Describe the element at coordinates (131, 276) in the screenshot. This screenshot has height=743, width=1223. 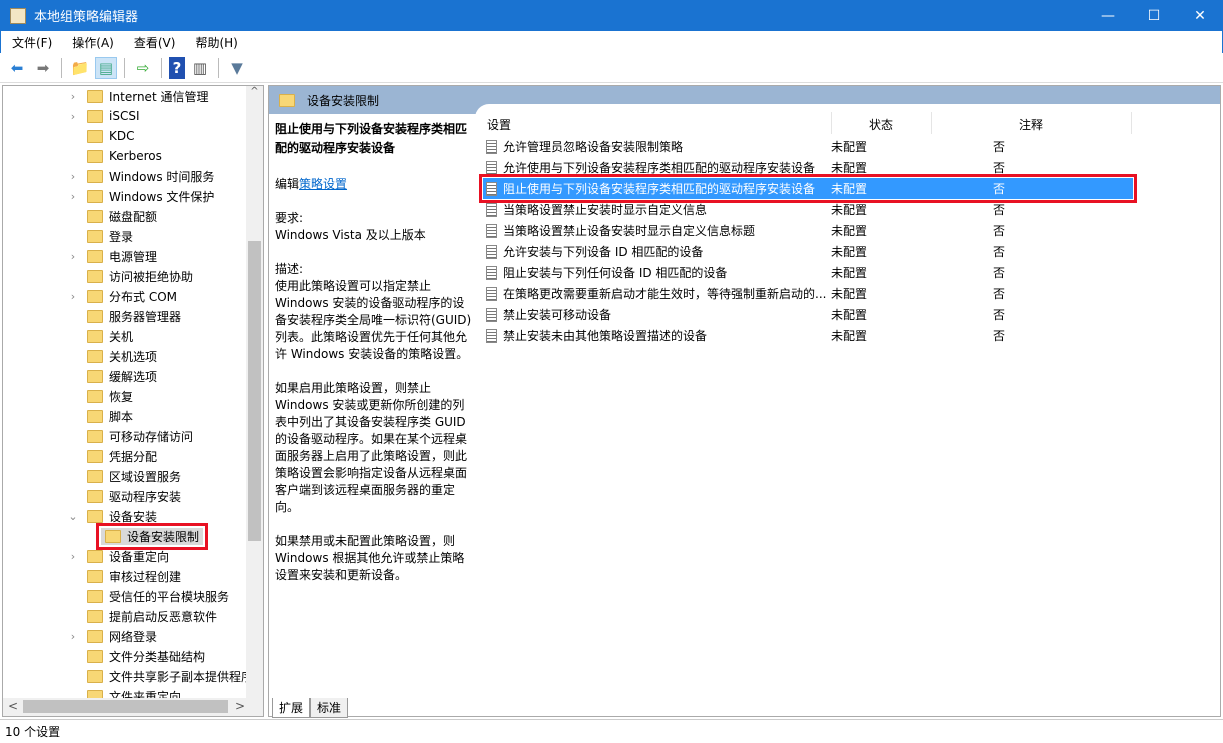
I see `tree-item: 访问被拒绝协助` at that location.